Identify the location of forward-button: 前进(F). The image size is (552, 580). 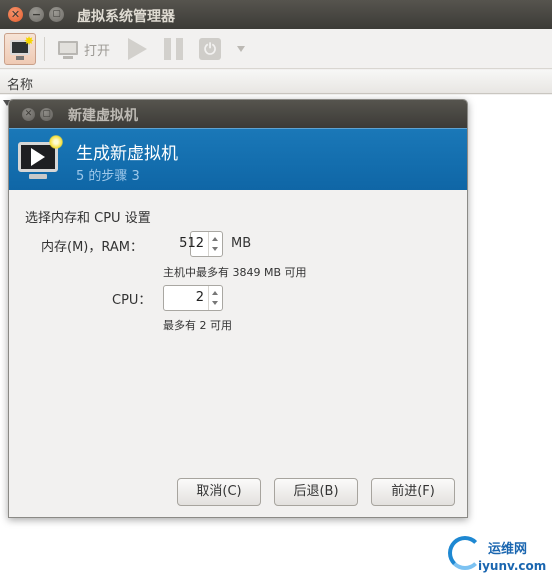
(413, 492).